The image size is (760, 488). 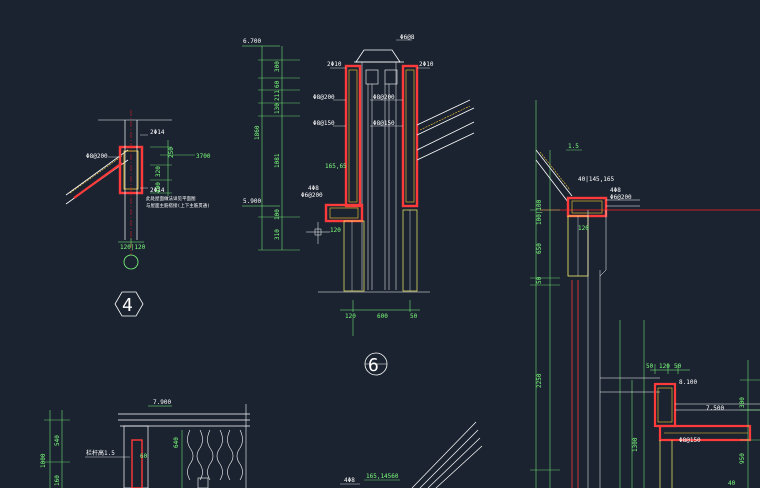 I want to click on stirrup-left-2: Φ8@150, so click(x=324, y=123).